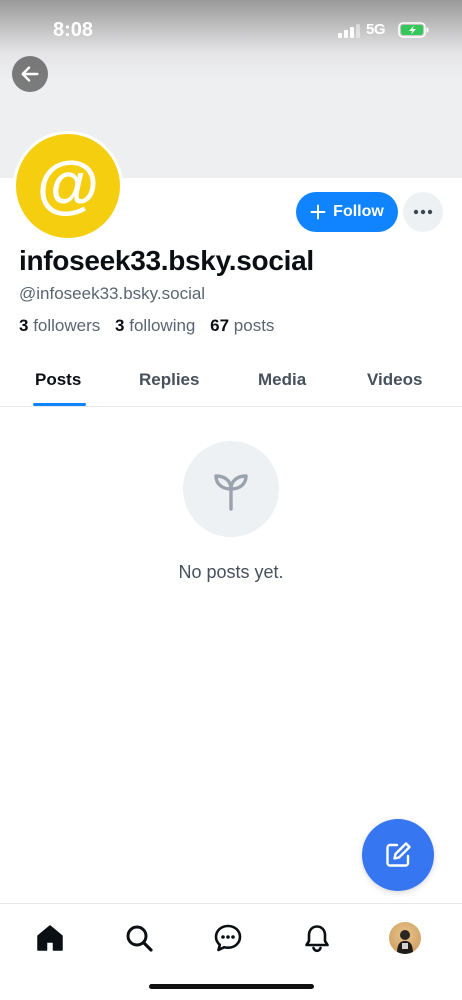  I want to click on tab-videos: Videos, so click(394, 380).